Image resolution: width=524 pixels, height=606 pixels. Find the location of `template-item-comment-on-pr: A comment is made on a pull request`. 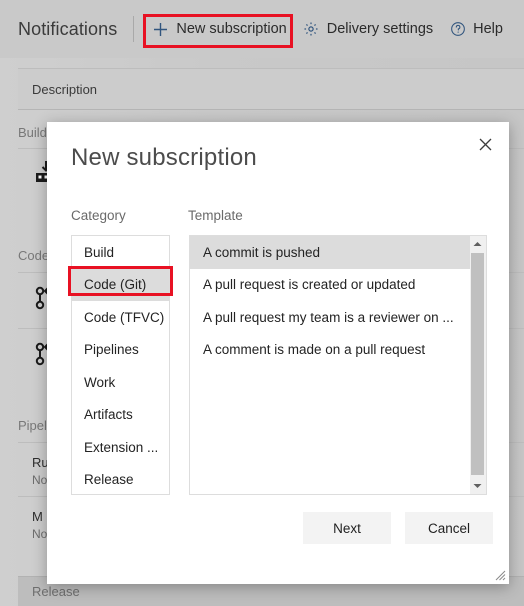

template-item-comment-on-pr: A comment is made on a pull request is located at coordinates (330, 350).